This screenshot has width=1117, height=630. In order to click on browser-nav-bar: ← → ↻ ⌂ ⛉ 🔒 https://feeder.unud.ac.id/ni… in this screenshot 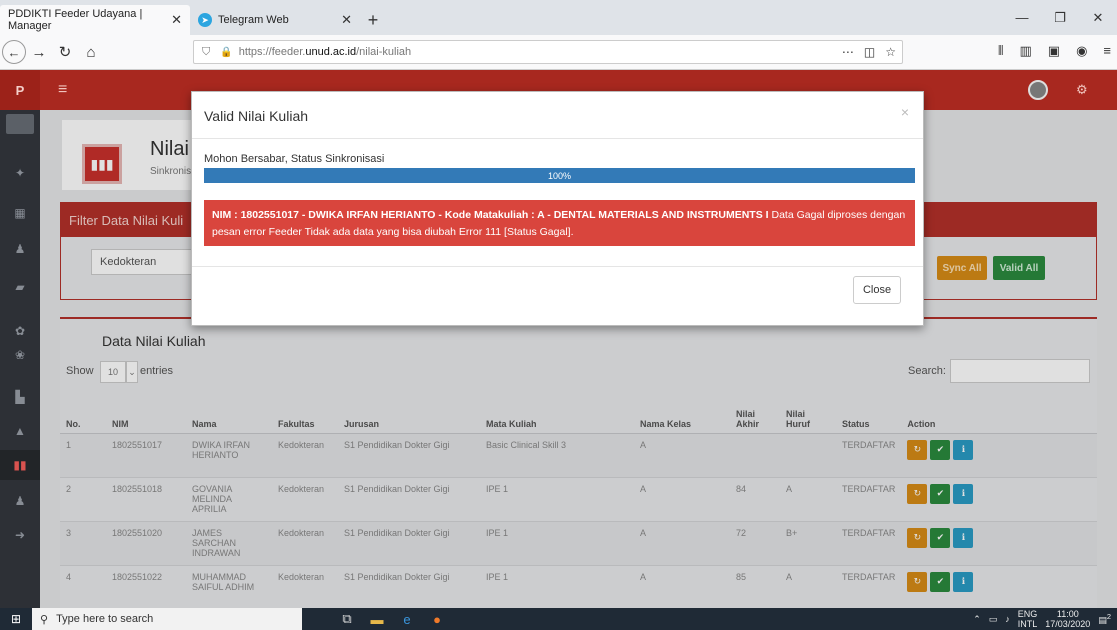, I will do `click(558, 52)`.